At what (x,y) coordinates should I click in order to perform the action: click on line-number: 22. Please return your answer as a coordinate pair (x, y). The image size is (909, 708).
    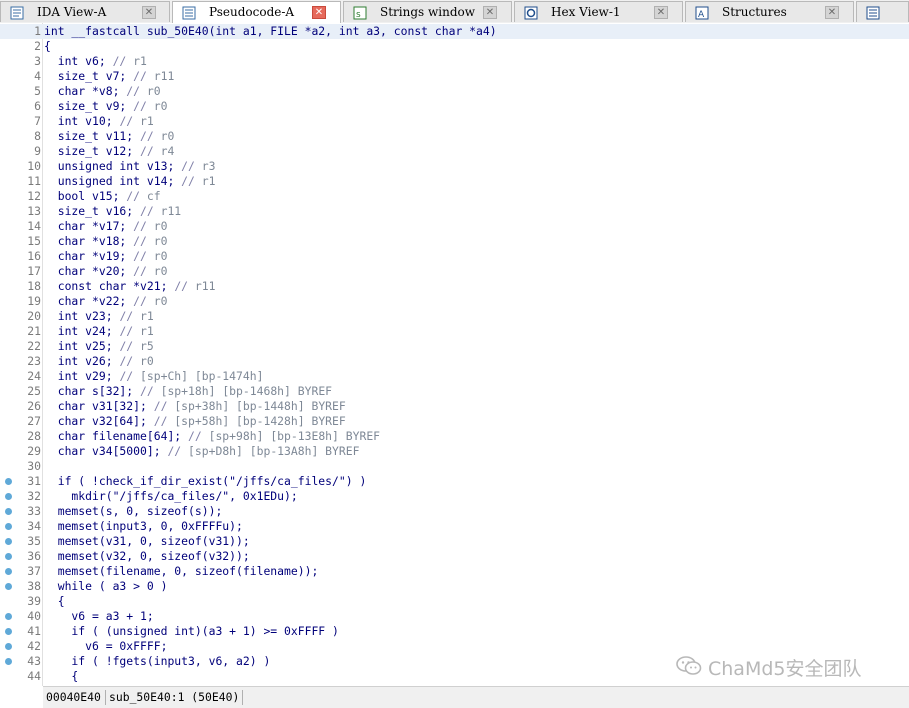
    Looking at the image, I should click on (34, 346).